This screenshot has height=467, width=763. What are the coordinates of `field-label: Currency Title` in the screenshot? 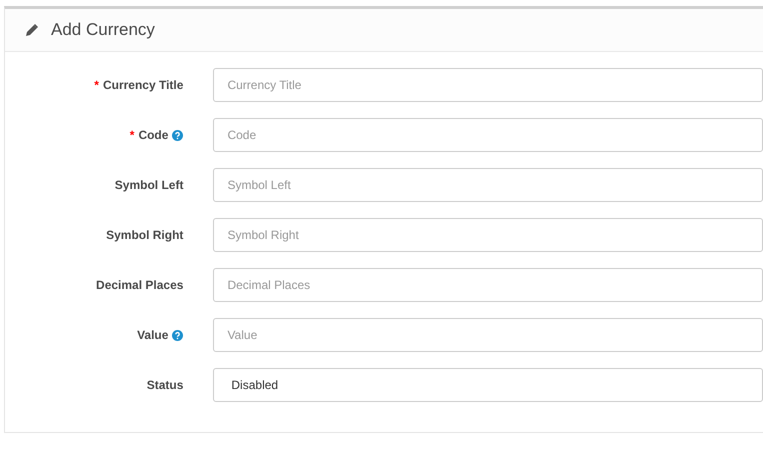 It's located at (143, 85).